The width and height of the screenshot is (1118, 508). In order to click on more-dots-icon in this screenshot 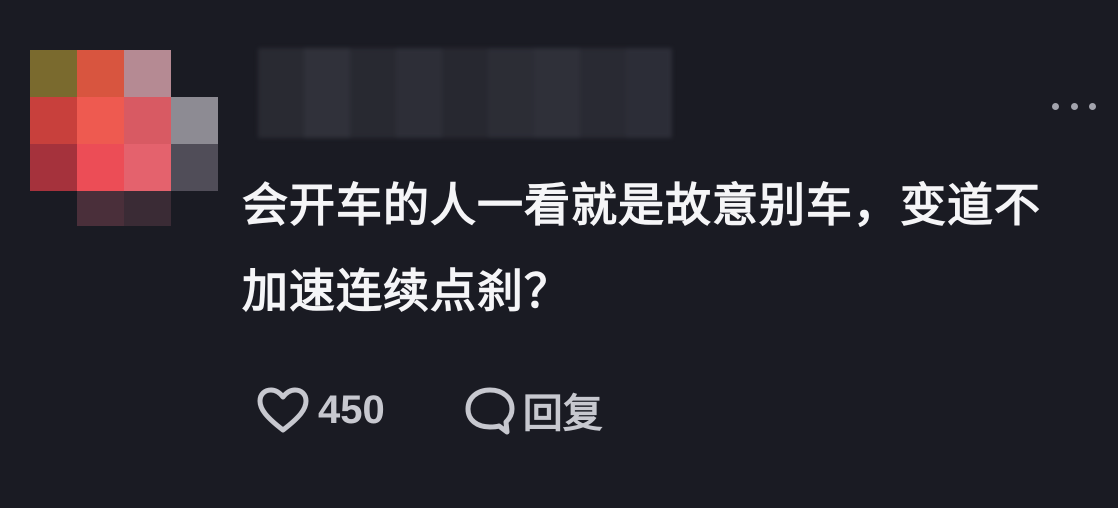, I will do `click(1074, 106)`.